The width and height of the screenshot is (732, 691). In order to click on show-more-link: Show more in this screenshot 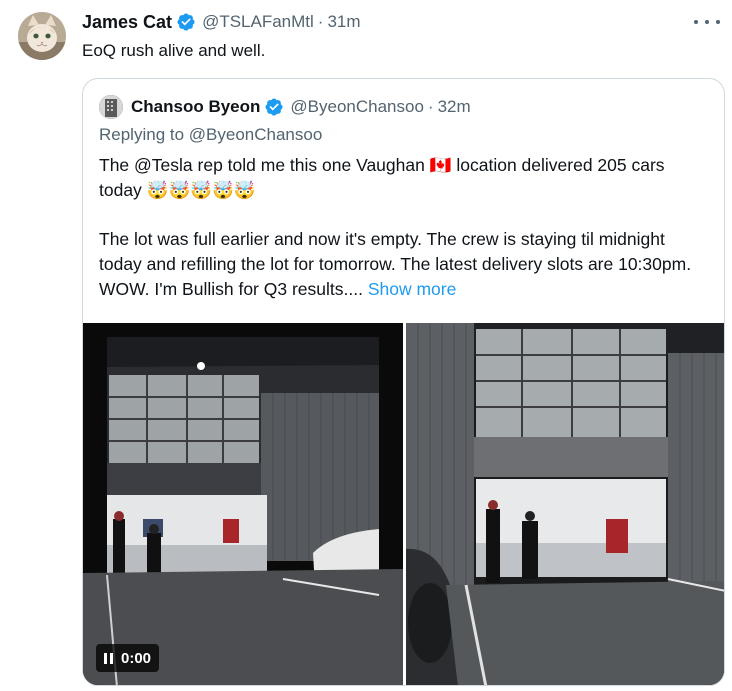, I will do `click(412, 289)`.